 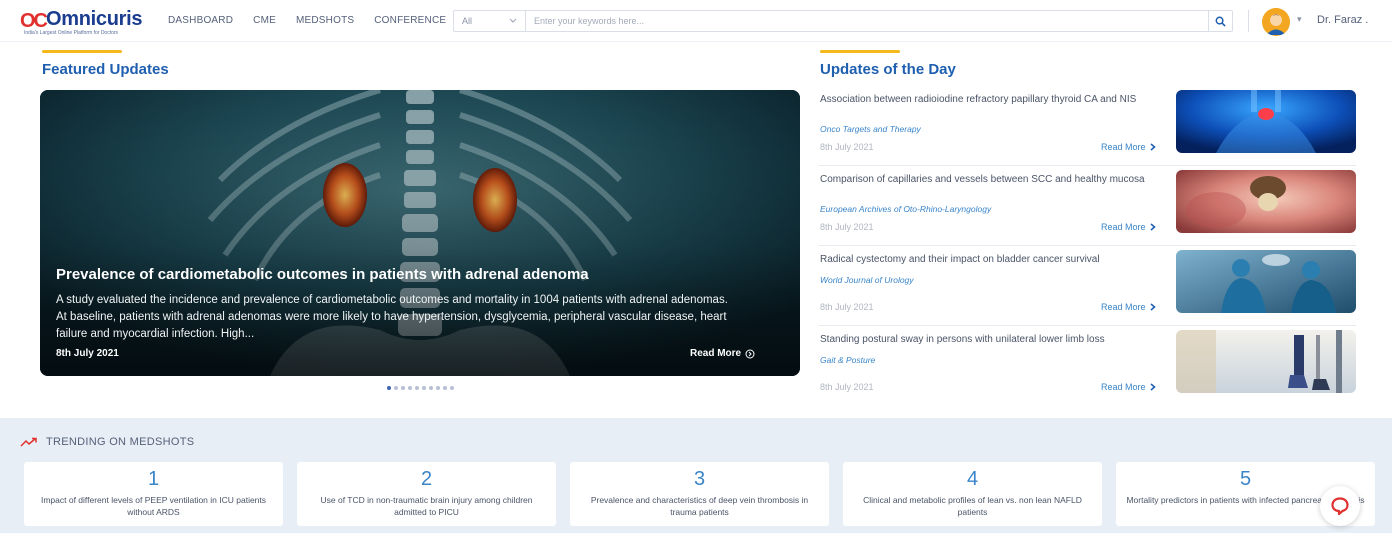 I want to click on trending-rank: 1, so click(x=153, y=479).